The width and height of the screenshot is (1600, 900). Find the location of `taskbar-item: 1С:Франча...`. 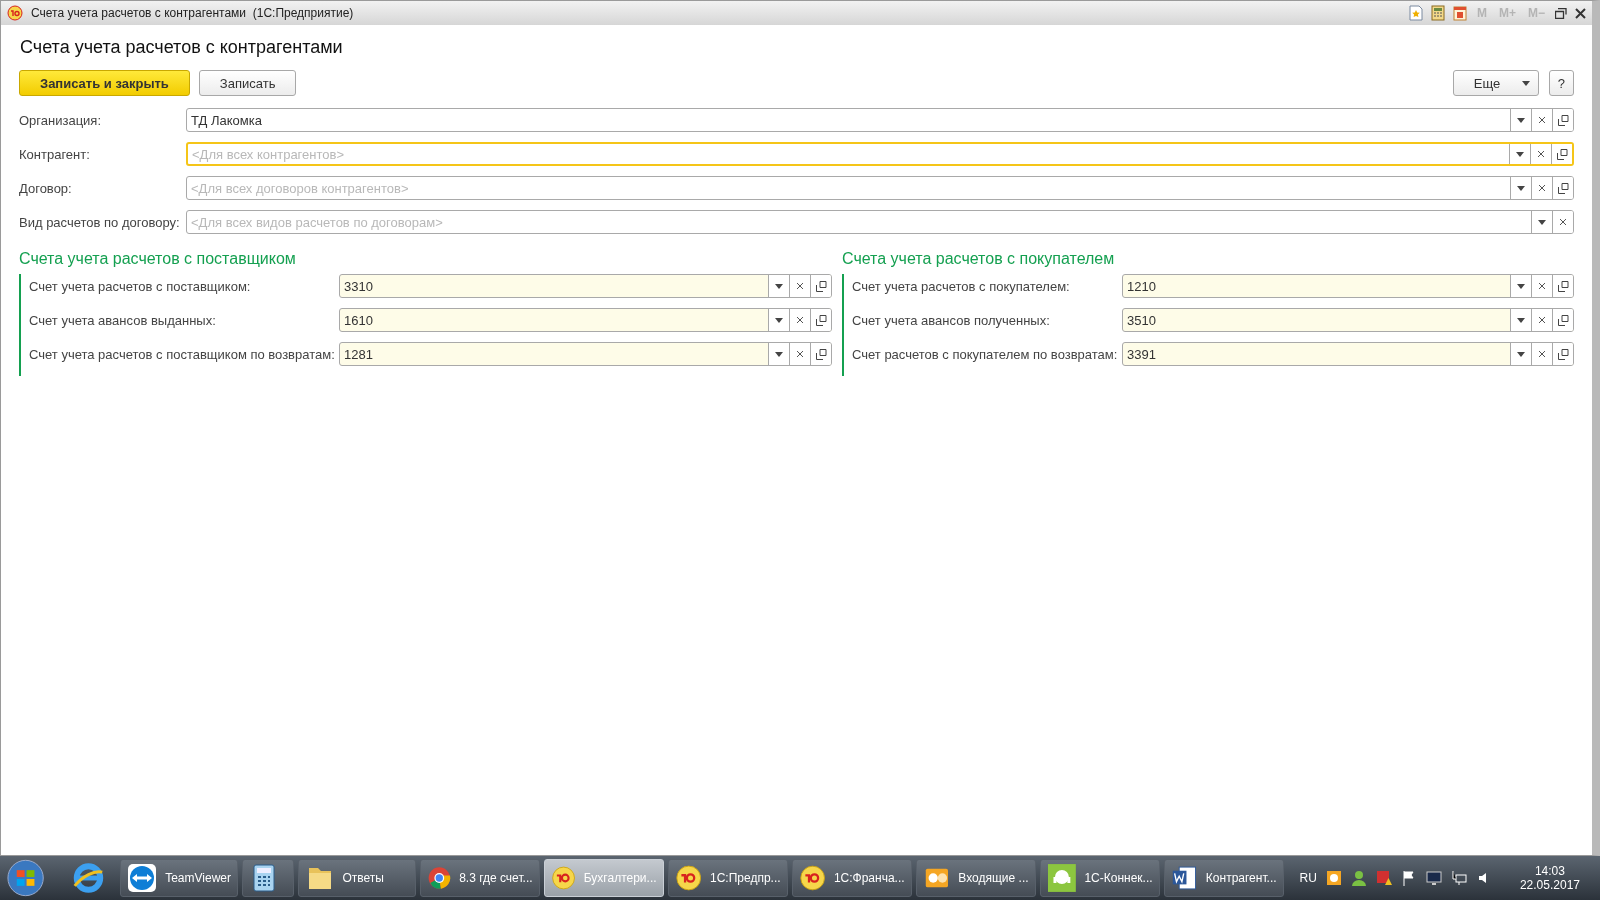

taskbar-item: 1С:Франча... is located at coordinates (851, 878).